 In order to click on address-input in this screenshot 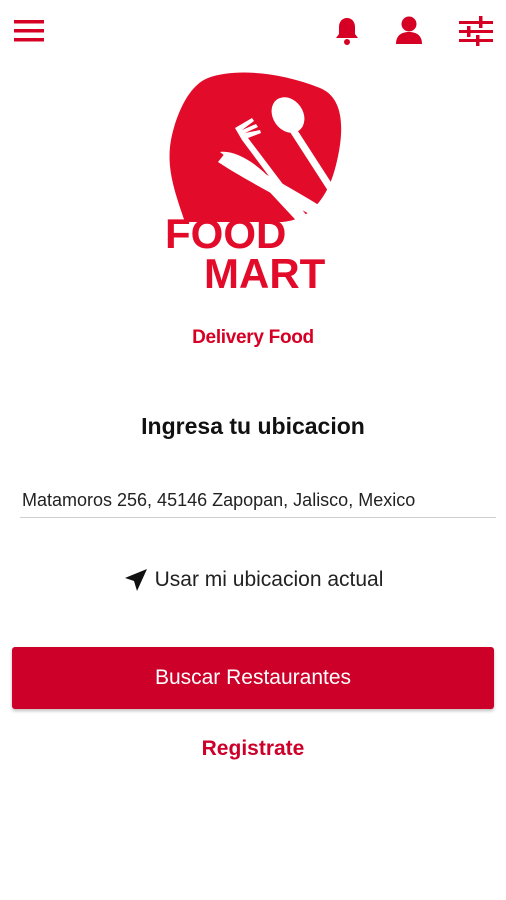, I will do `click(258, 501)`.